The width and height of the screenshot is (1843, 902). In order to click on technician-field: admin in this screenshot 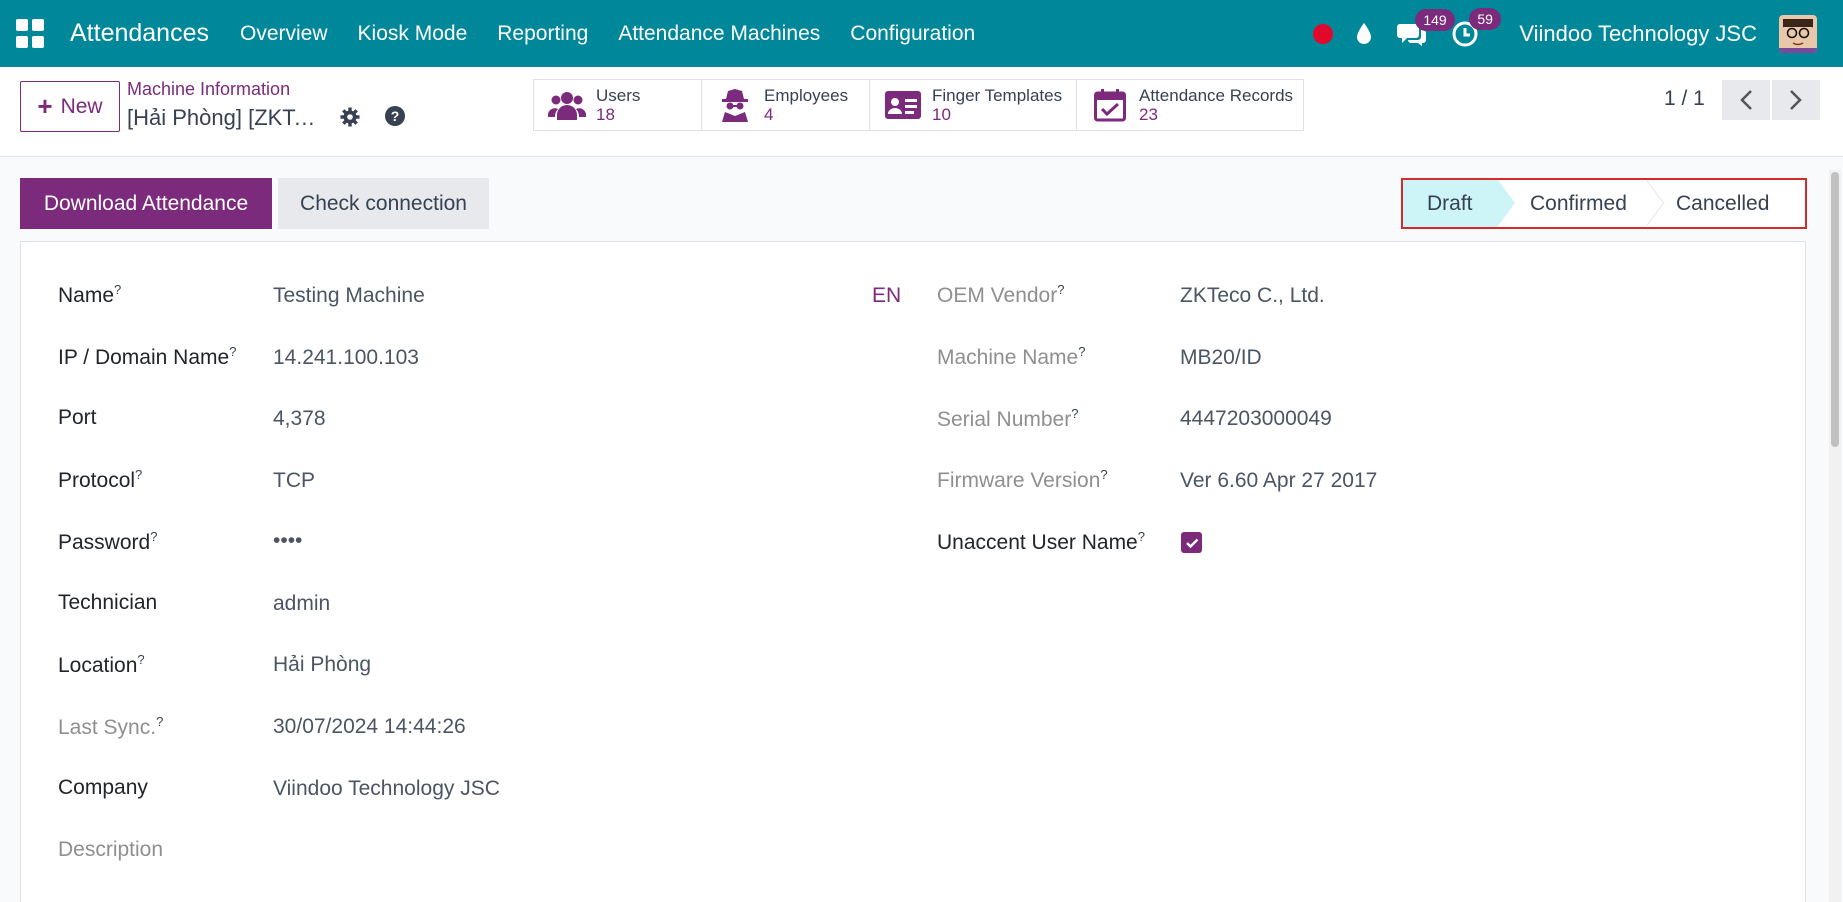, I will do `click(301, 604)`.